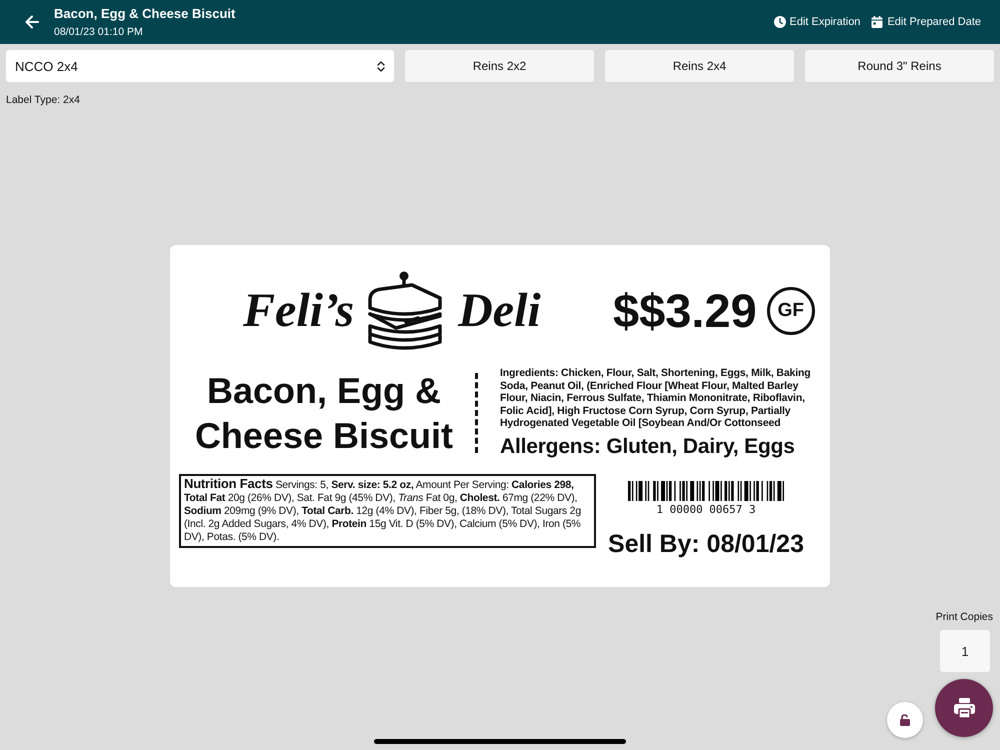  What do you see at coordinates (877, 22) in the screenshot?
I see `calendar-icon` at bounding box center [877, 22].